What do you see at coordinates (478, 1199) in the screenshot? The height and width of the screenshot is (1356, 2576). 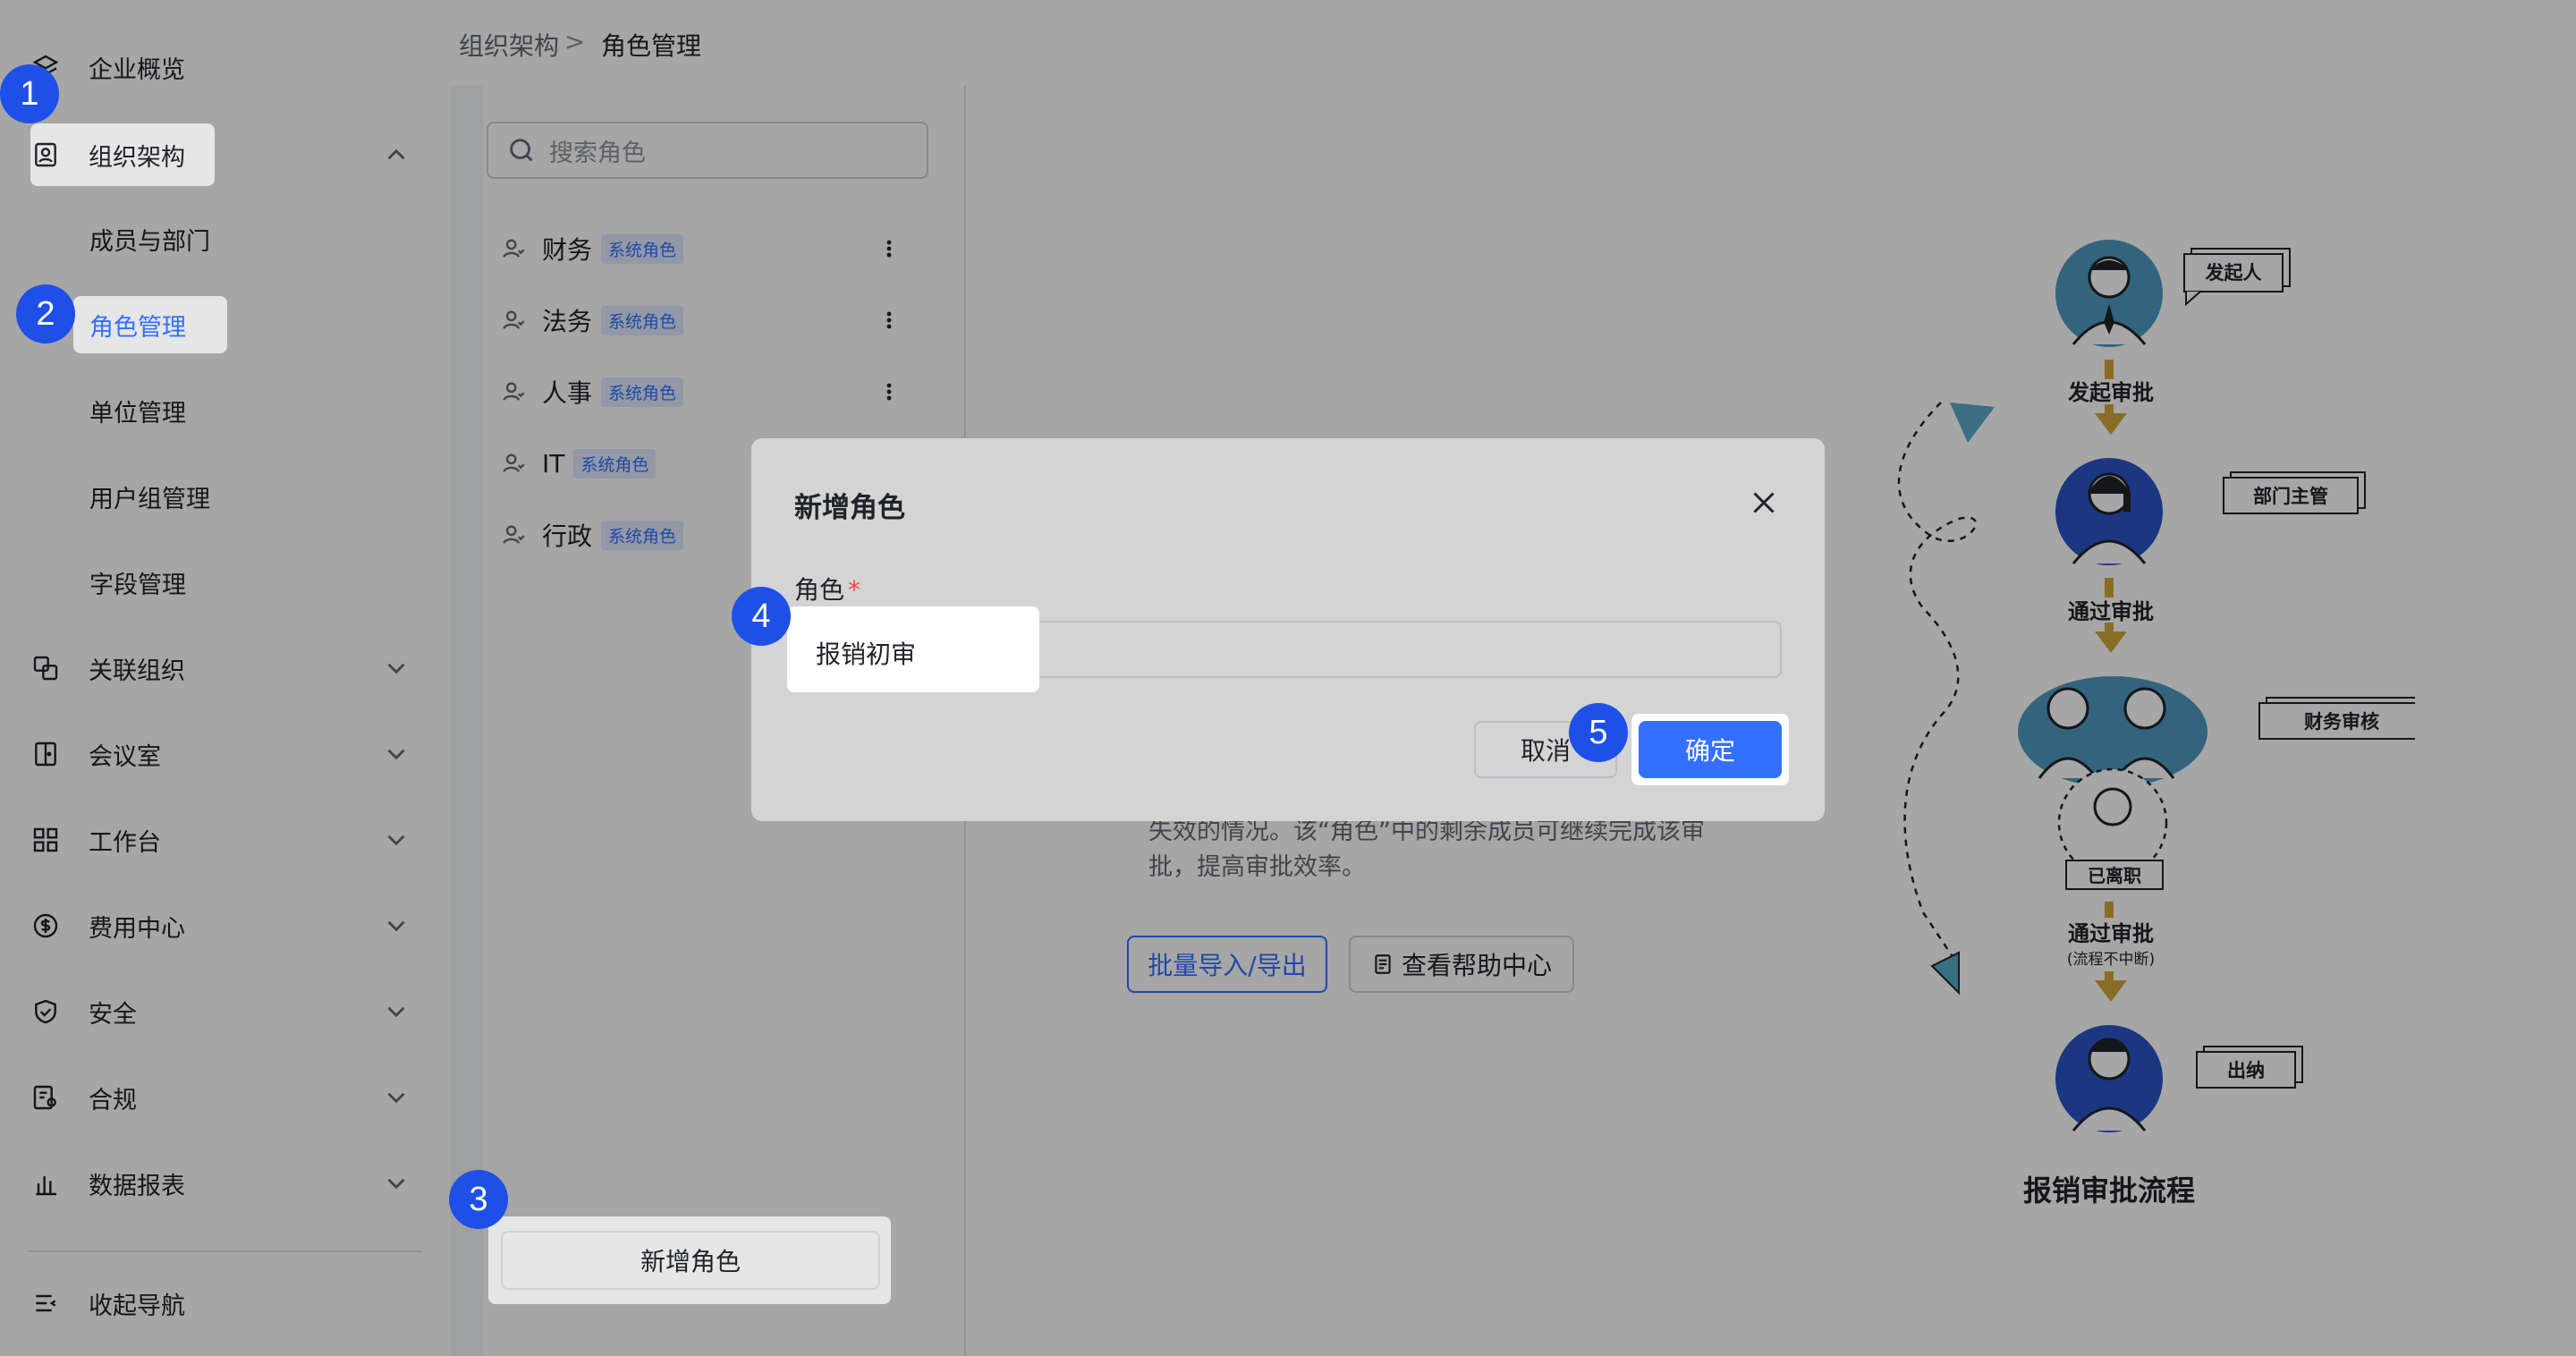 I see `step-badge-3: 3` at bounding box center [478, 1199].